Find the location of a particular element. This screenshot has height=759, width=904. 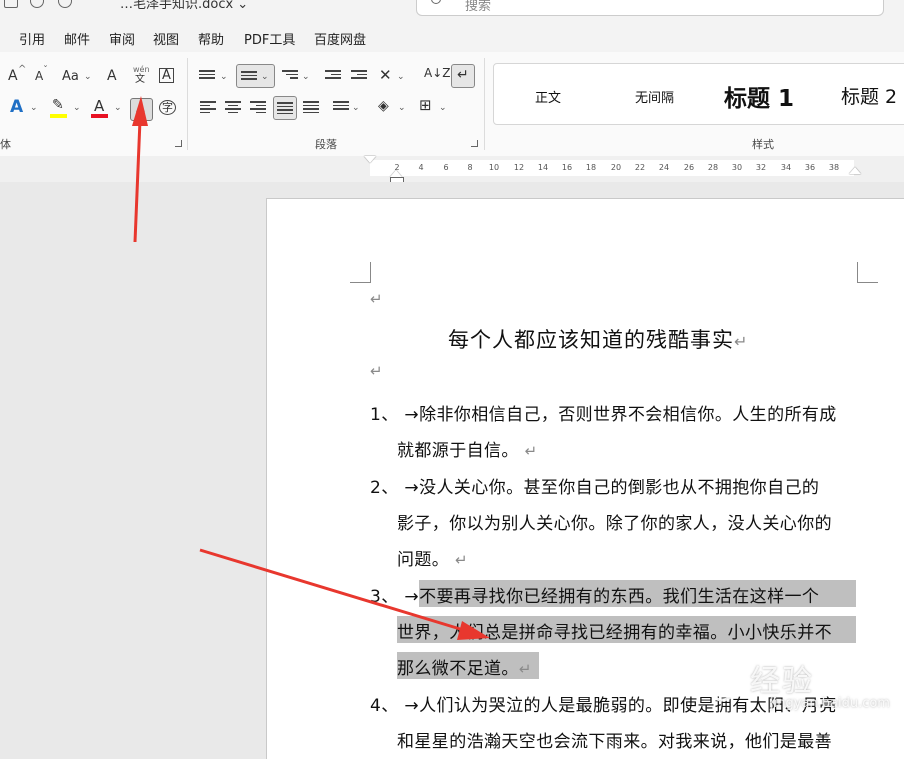

arrow-to-shading-button is located at coordinates (140, 169).